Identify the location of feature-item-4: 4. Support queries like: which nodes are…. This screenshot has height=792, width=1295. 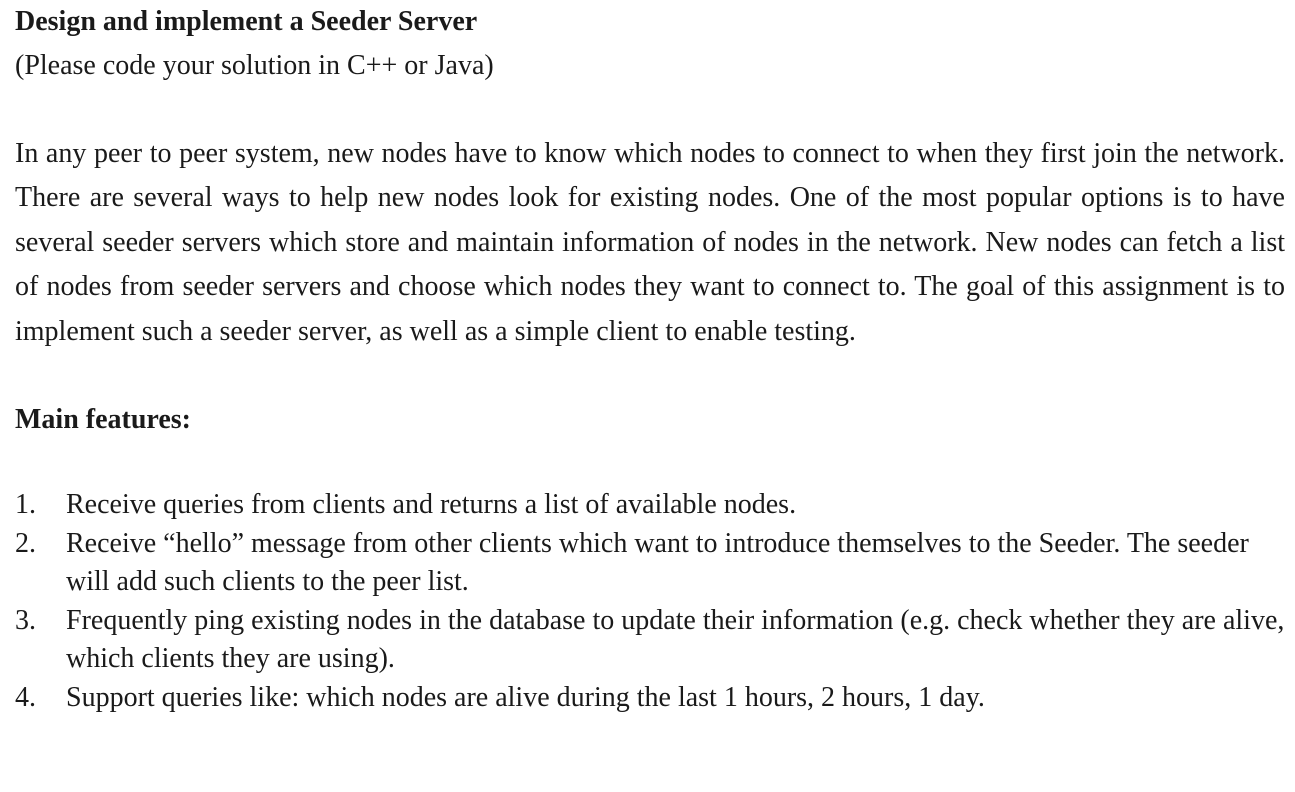
(650, 698).